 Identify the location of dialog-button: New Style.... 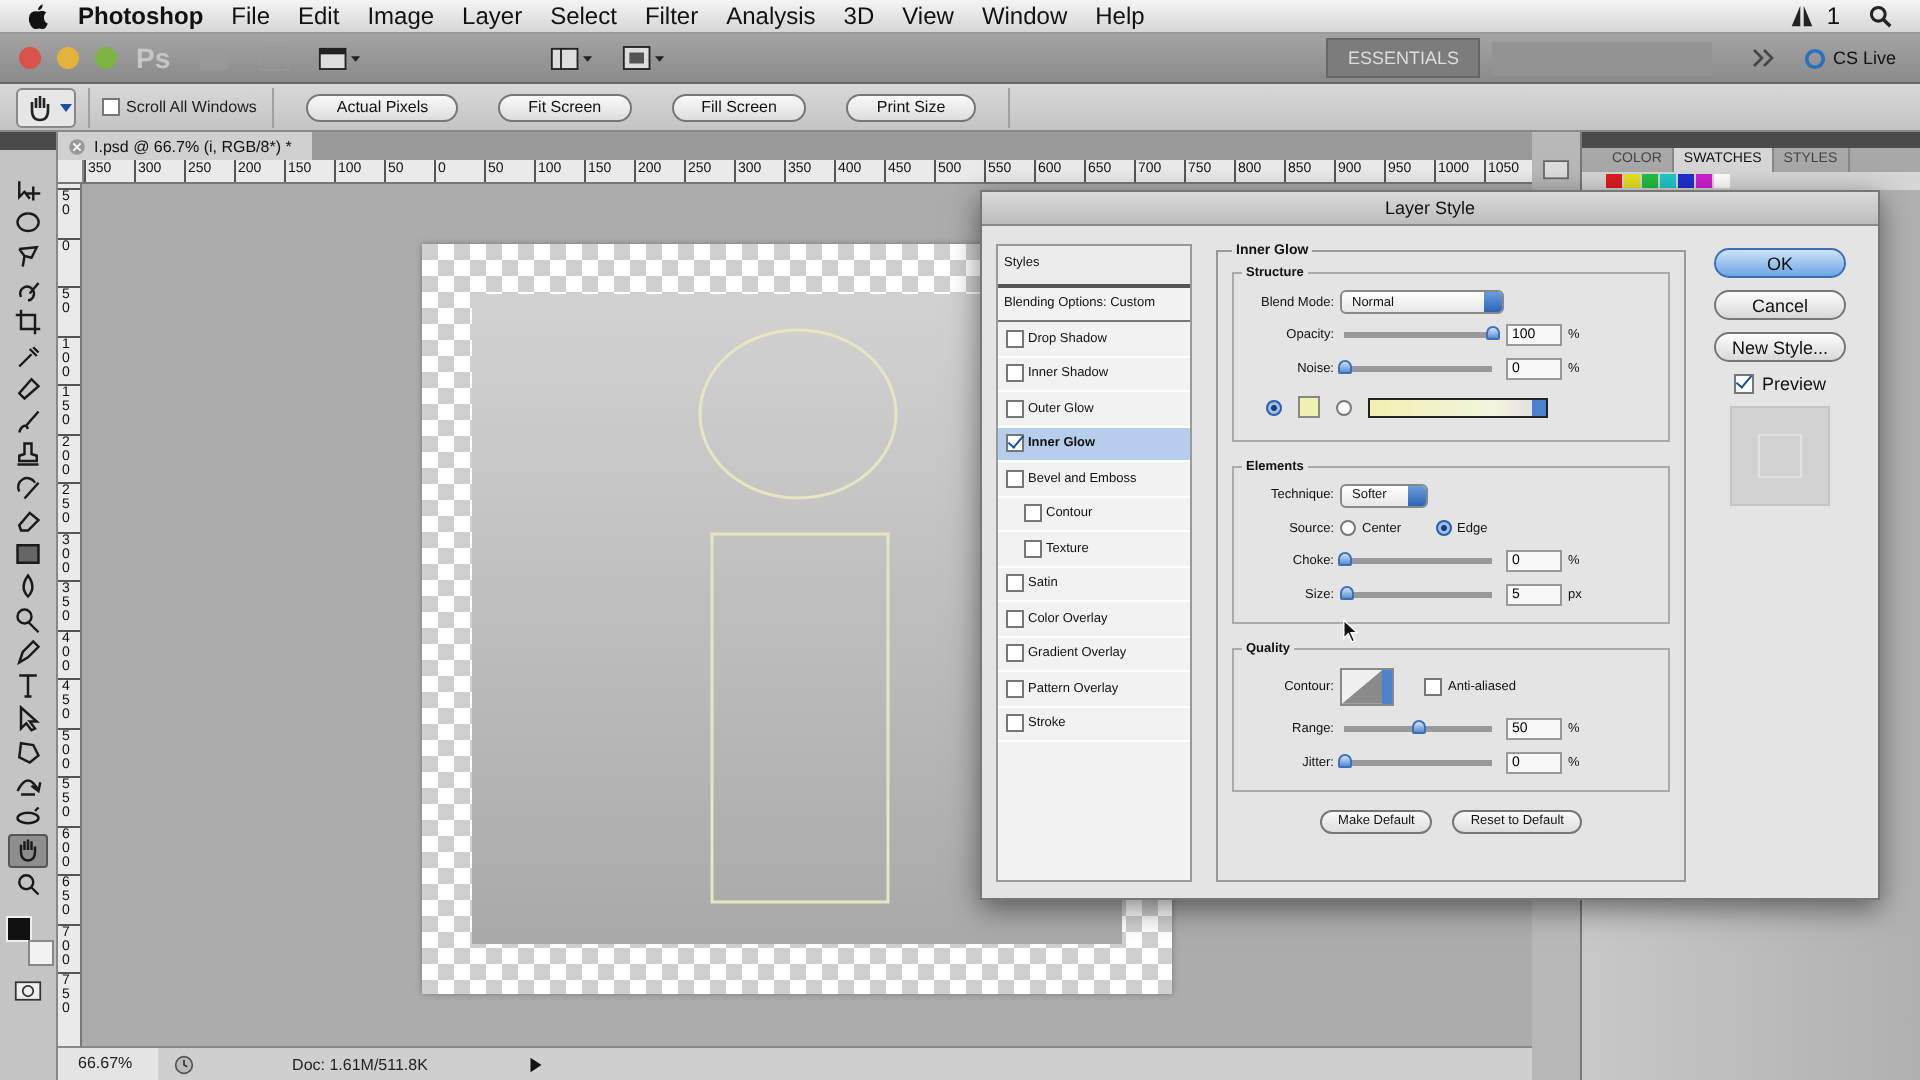
(1780, 347).